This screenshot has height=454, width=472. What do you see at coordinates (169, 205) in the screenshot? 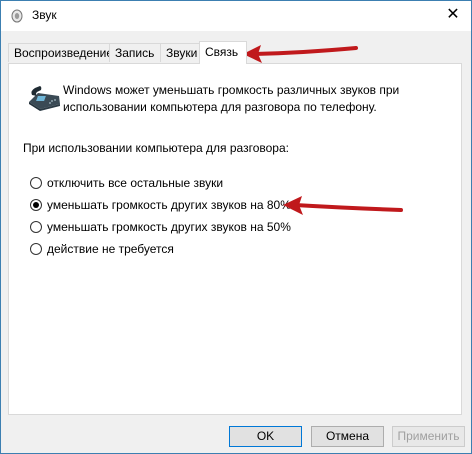
I see `option-label: уменьшать громкость других звуков на 80%` at bounding box center [169, 205].